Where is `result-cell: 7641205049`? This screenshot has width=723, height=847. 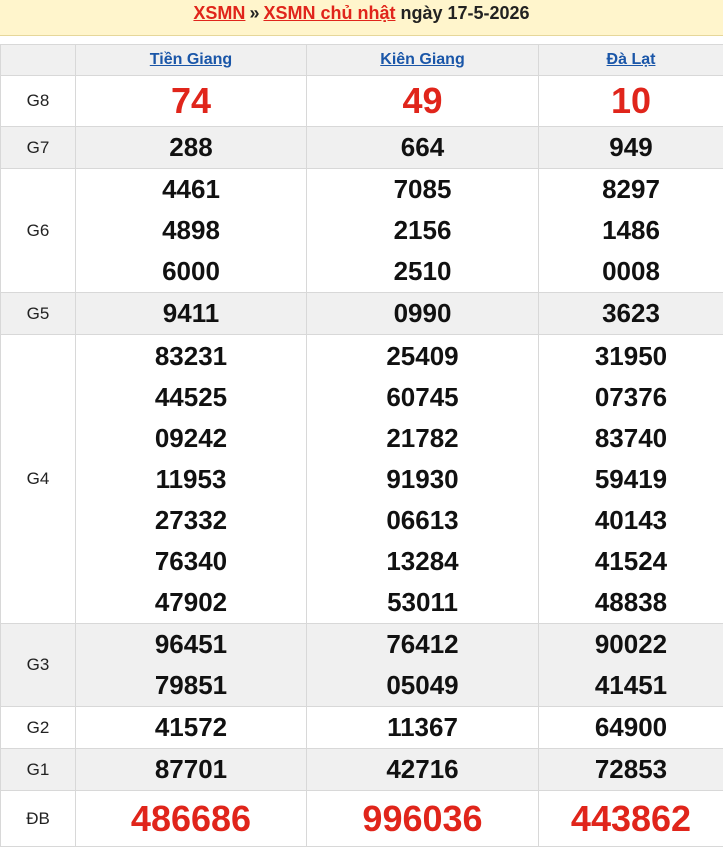
result-cell: 7641205049 is located at coordinates (423, 665).